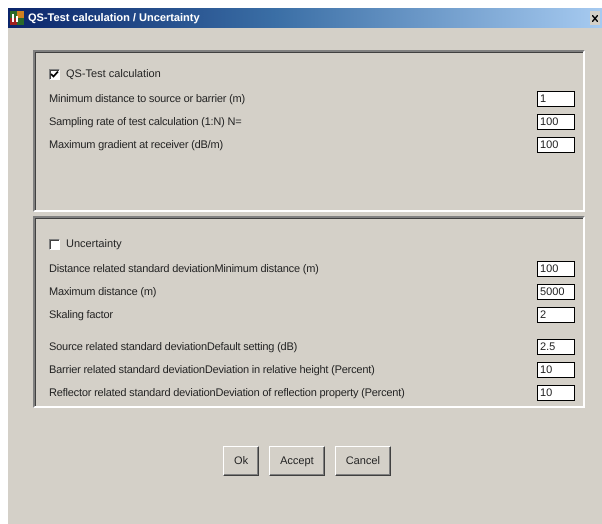 This screenshot has height=524, width=602. Describe the element at coordinates (556, 292) in the screenshot. I see `input-field: 5000` at that location.